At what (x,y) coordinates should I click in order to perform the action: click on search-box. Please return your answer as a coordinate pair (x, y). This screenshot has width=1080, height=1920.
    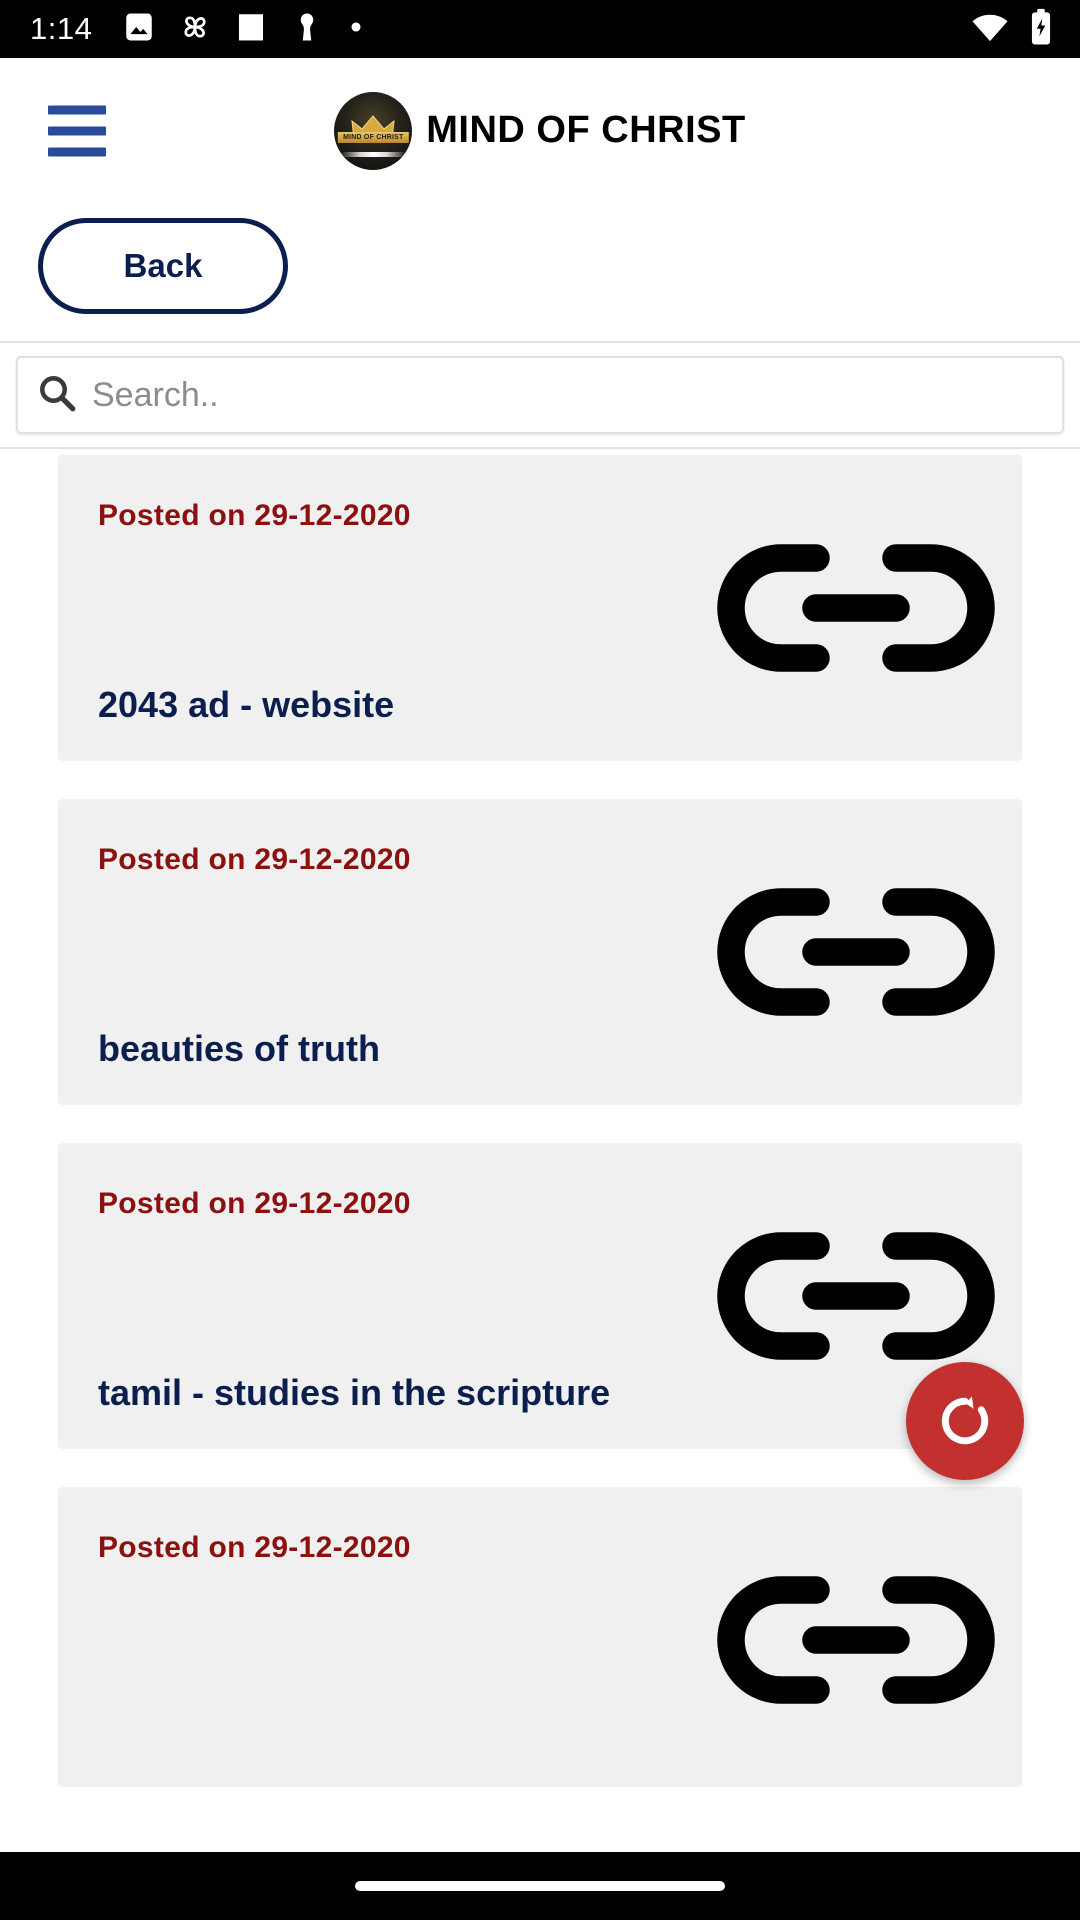
    Looking at the image, I should click on (540, 395).